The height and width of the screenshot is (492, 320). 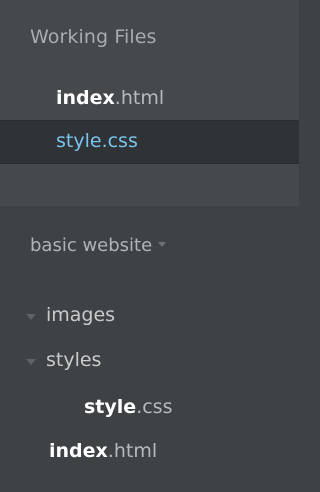 What do you see at coordinates (93, 37) in the screenshot?
I see `working-files-title: Working Files` at bounding box center [93, 37].